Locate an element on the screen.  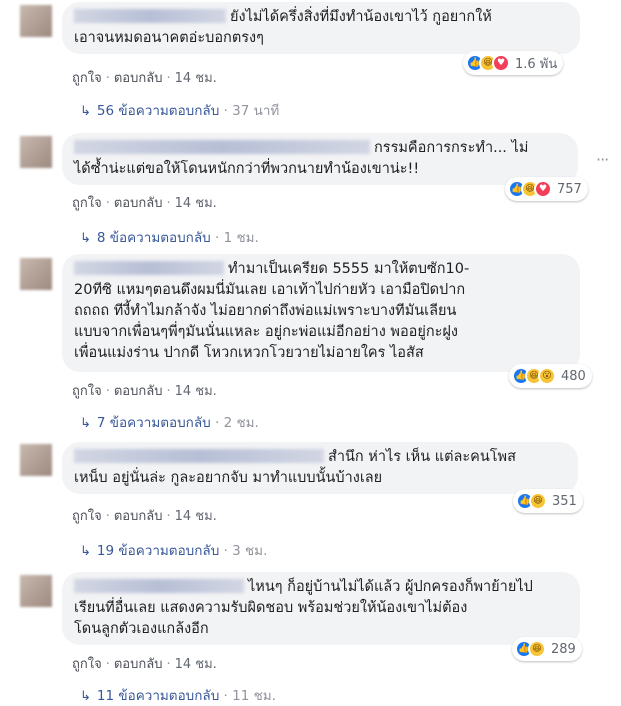
reactions-summary: 👍 😆 😮 480 is located at coordinates (550, 376).